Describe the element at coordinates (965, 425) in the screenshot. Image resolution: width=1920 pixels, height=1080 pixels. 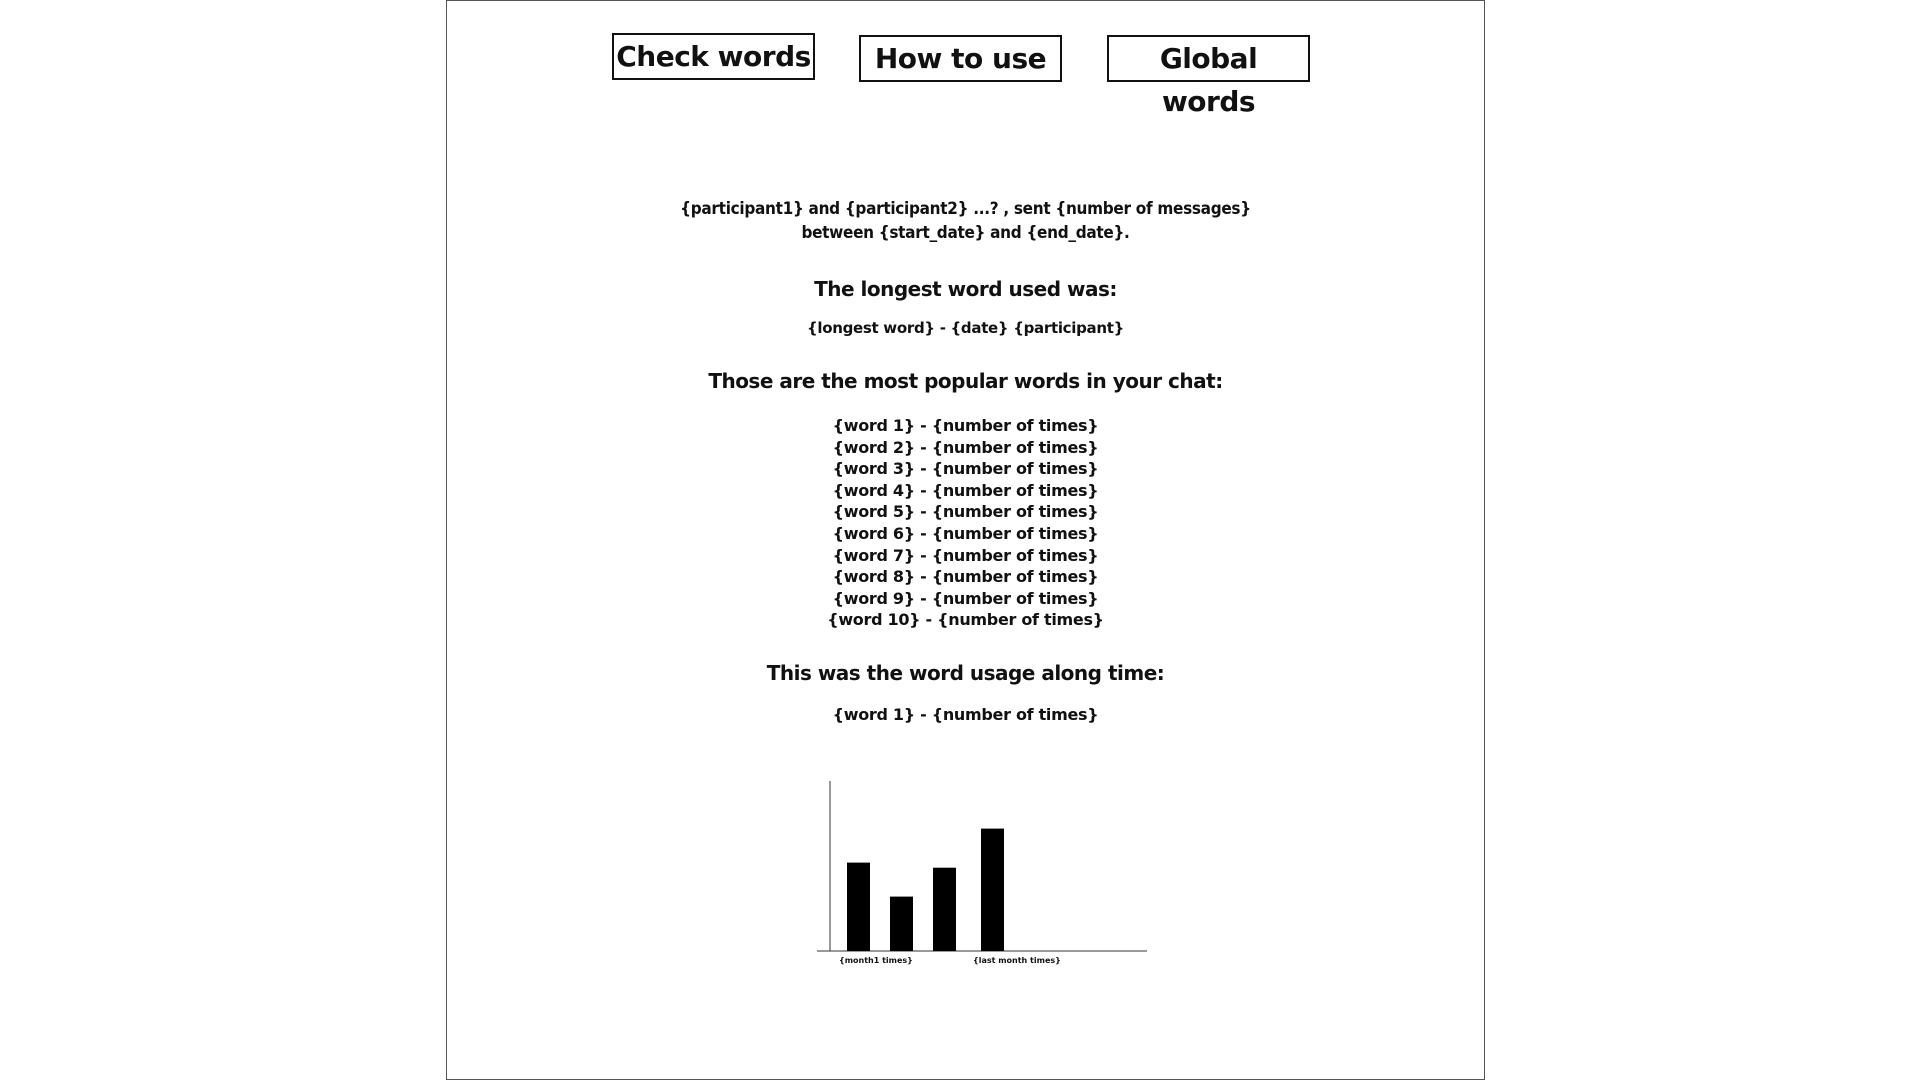
I see `list-item: {word 1} - {number of times}` at that location.